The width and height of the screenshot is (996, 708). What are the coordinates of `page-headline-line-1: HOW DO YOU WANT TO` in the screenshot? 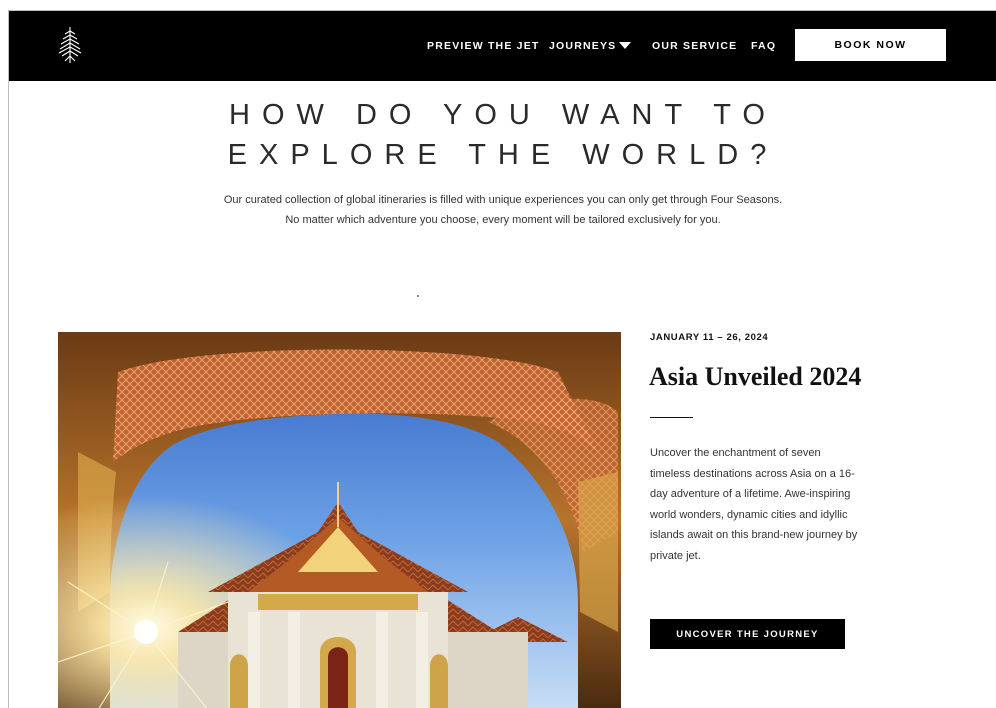 It's located at (503, 115).